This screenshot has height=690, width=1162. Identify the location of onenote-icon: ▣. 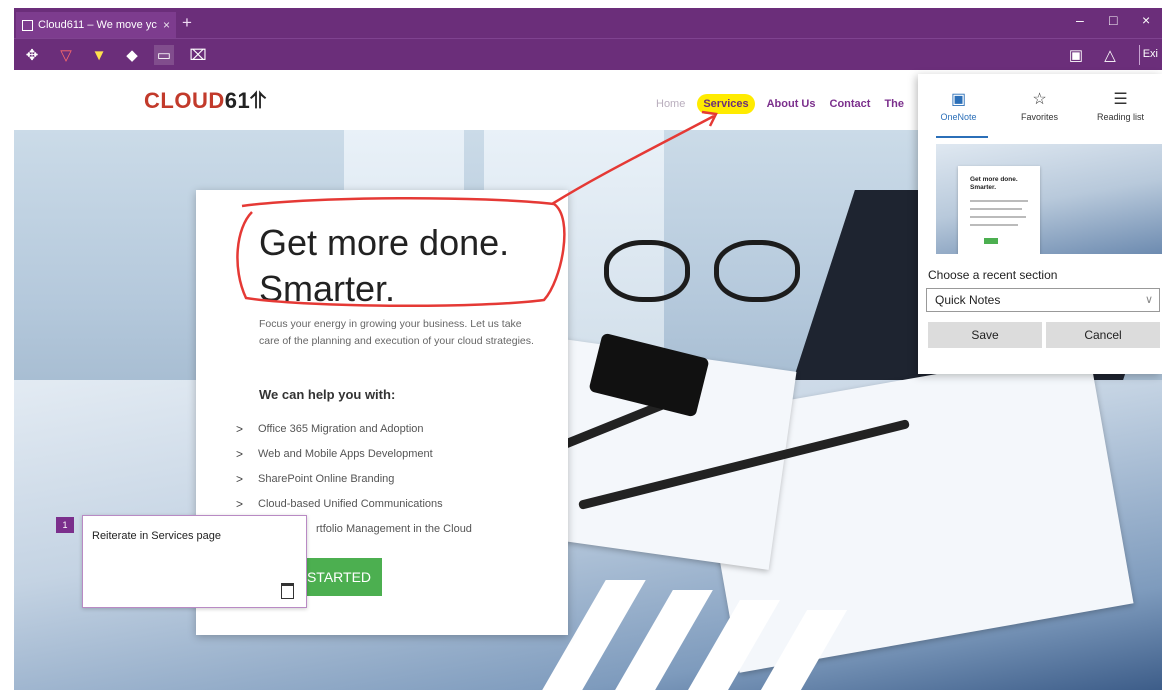
(958, 99).